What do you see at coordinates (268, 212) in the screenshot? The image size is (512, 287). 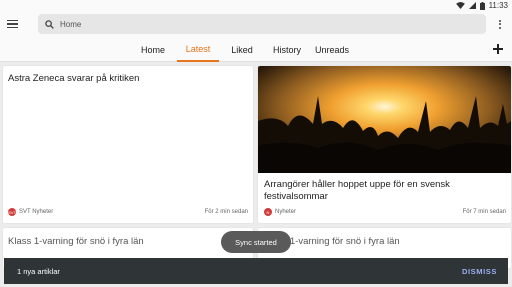 I see `source-logo-icon: N` at bounding box center [268, 212].